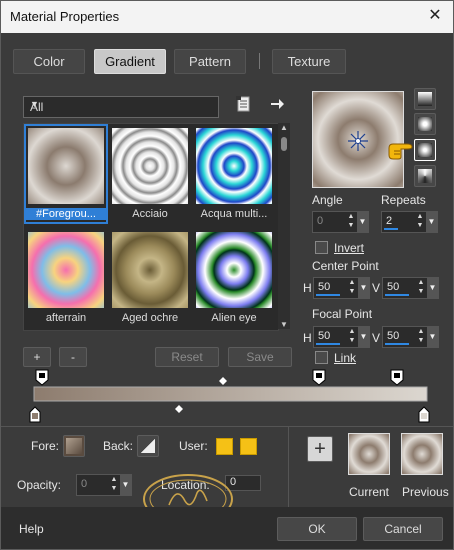 This screenshot has width=454, height=550. I want to click on repeats-slider-indicator, so click(391, 229).